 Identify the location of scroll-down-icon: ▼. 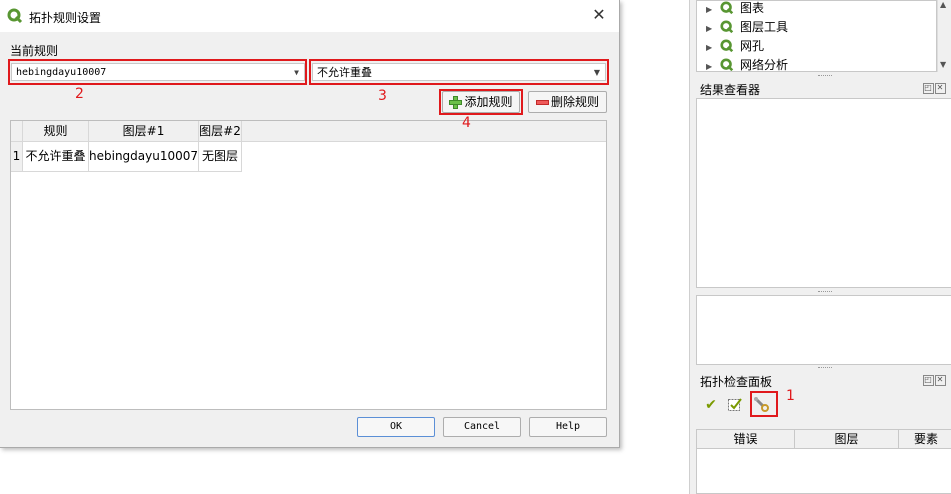
(943, 64).